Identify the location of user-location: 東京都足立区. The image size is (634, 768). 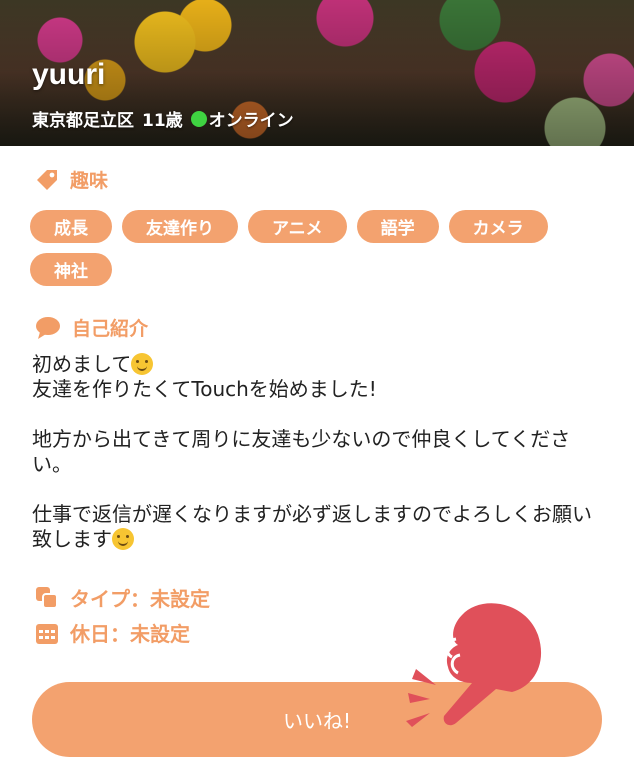
(83, 121).